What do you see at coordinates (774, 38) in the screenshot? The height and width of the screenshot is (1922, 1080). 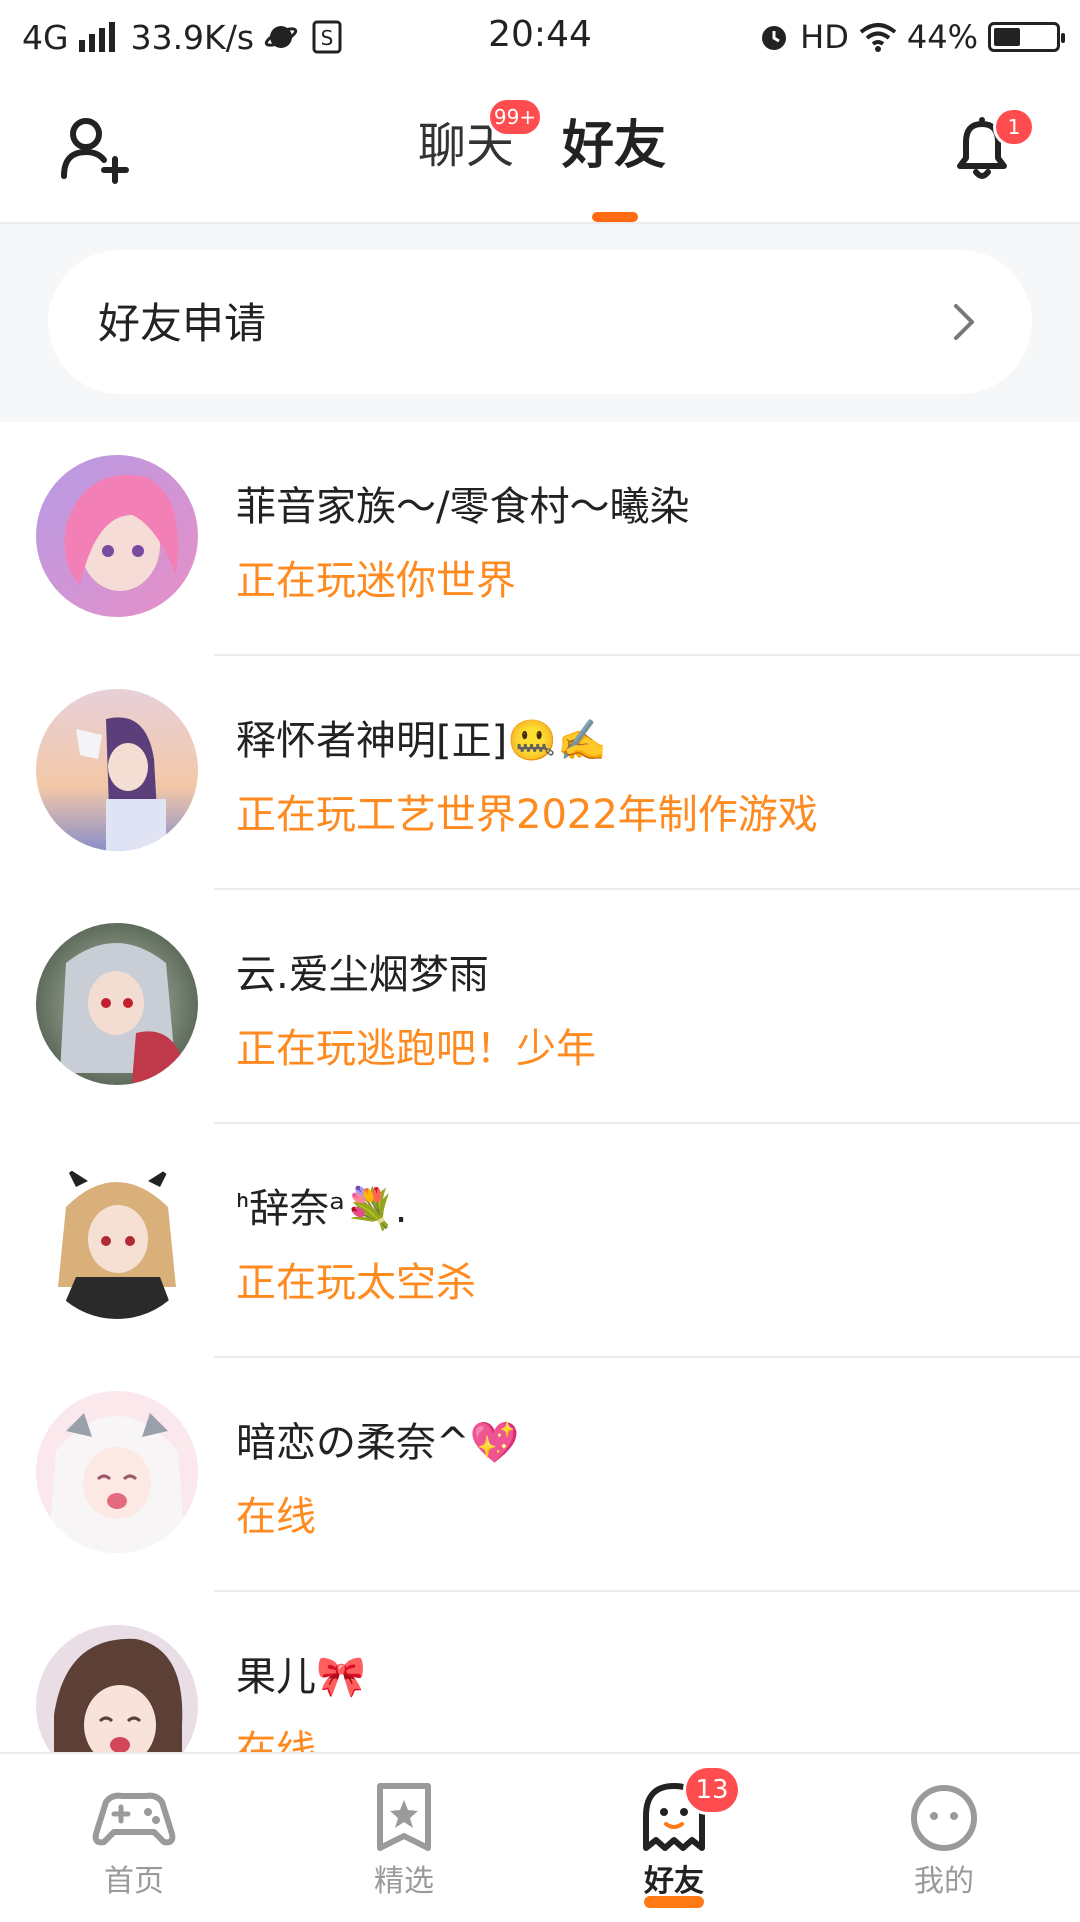 I see `alarm-icon` at bounding box center [774, 38].